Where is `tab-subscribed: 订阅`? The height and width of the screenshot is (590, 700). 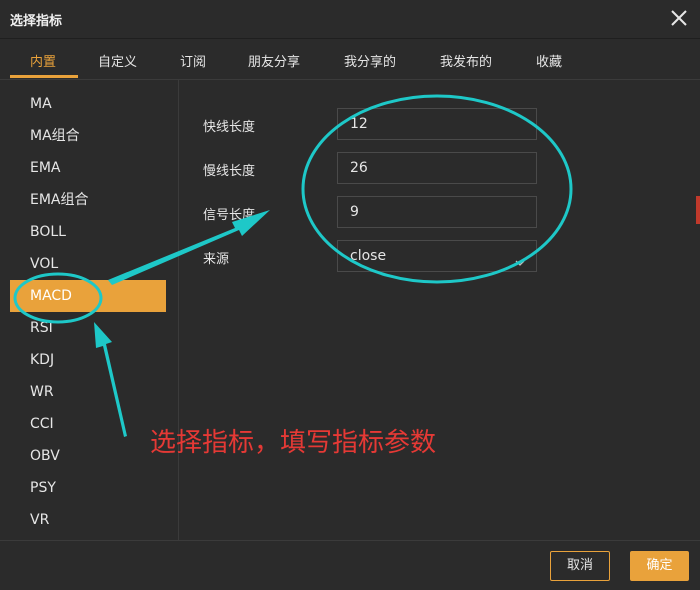 tab-subscribed: 订阅 is located at coordinates (193, 60).